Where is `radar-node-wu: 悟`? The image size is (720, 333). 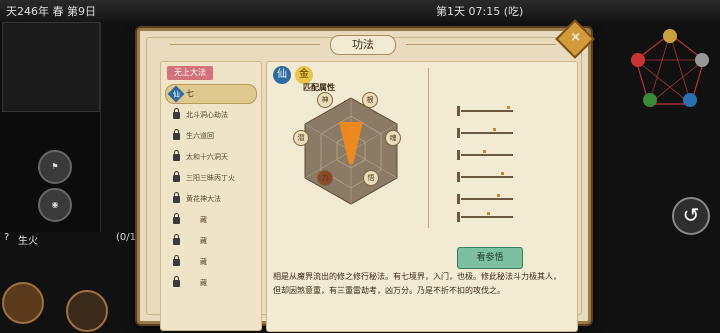
radar-node-wu: 悟 is located at coordinates (371, 178).